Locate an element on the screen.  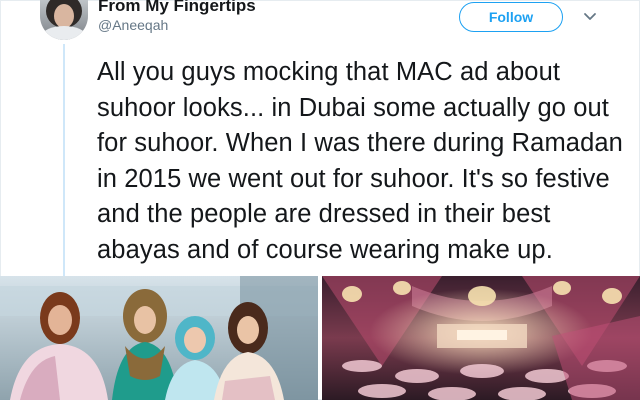
user-handle: @Aneeqah is located at coordinates (133, 25).